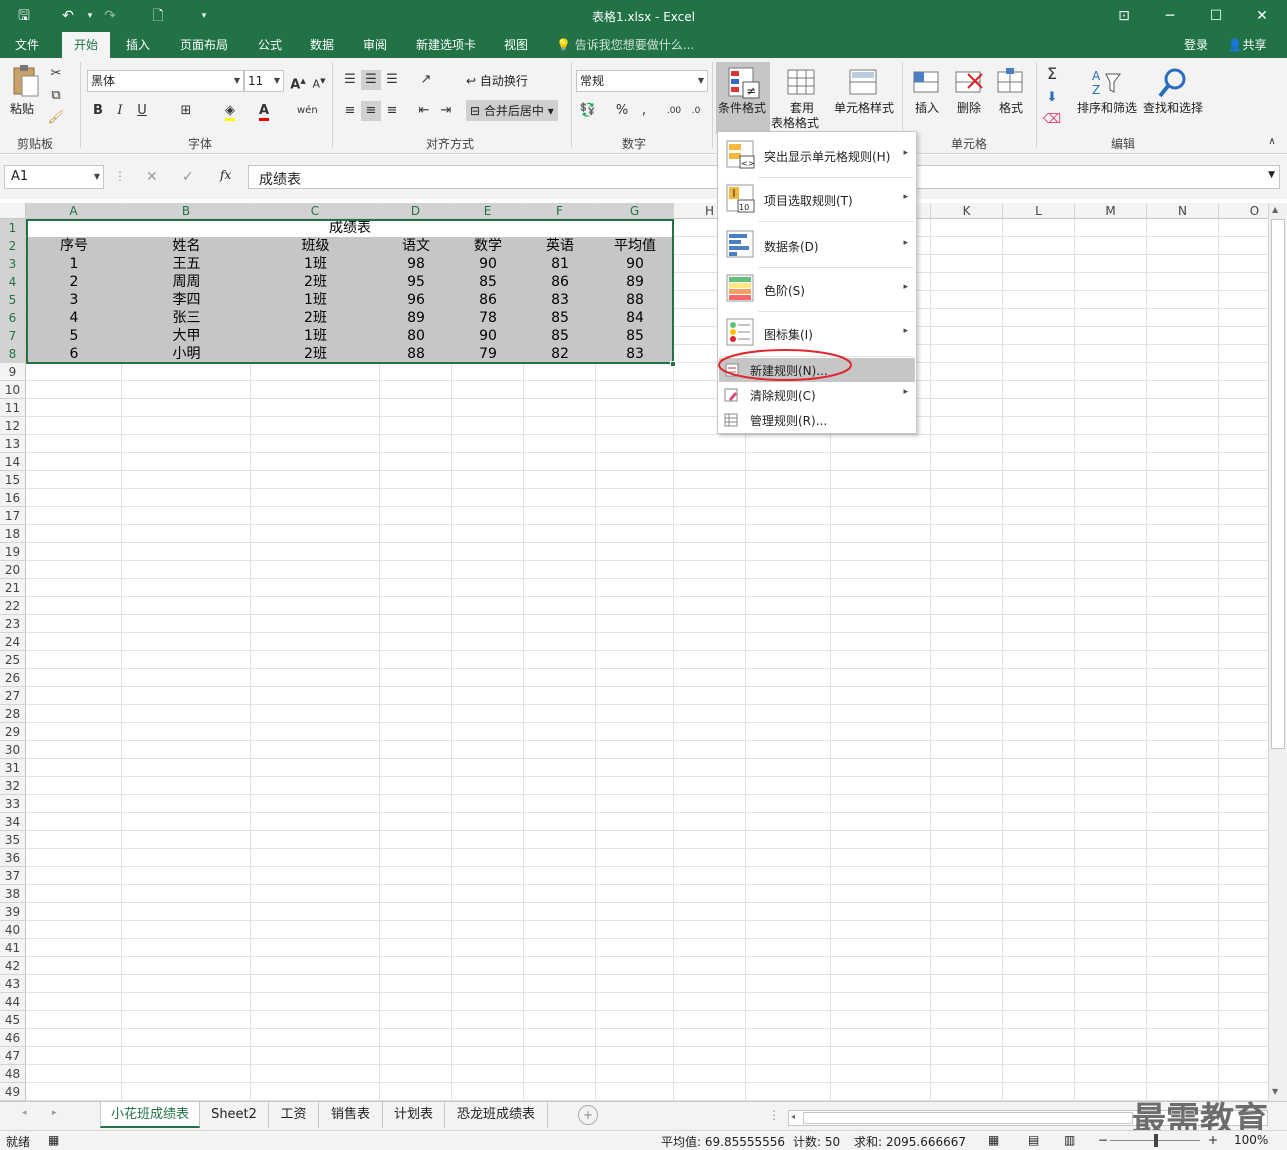  What do you see at coordinates (13, 318) in the screenshot?
I see `row-header: 6` at bounding box center [13, 318].